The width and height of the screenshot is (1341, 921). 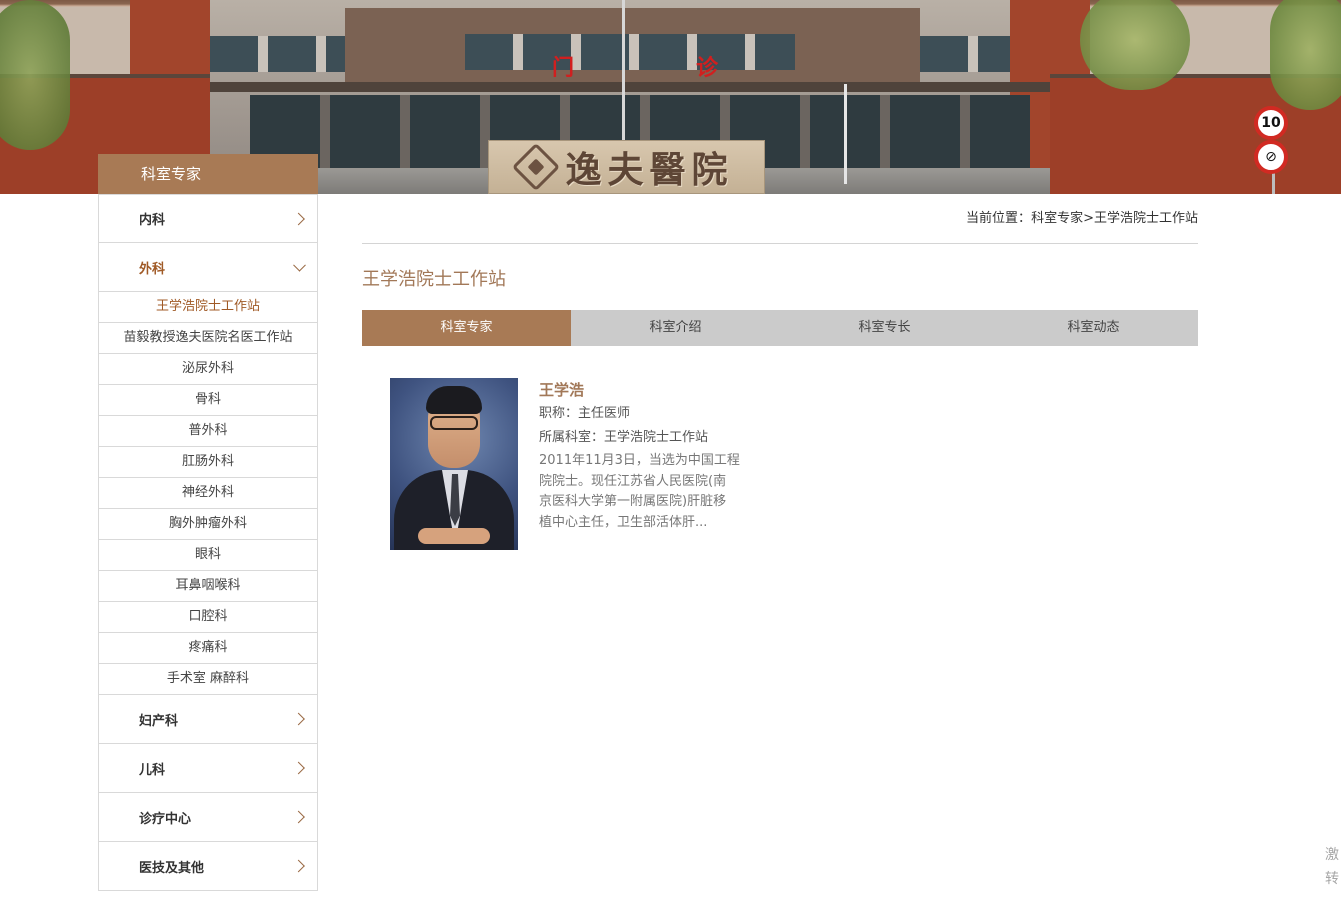 I want to click on sidebar-subitem: 肛肠外科, so click(x=208, y=462).